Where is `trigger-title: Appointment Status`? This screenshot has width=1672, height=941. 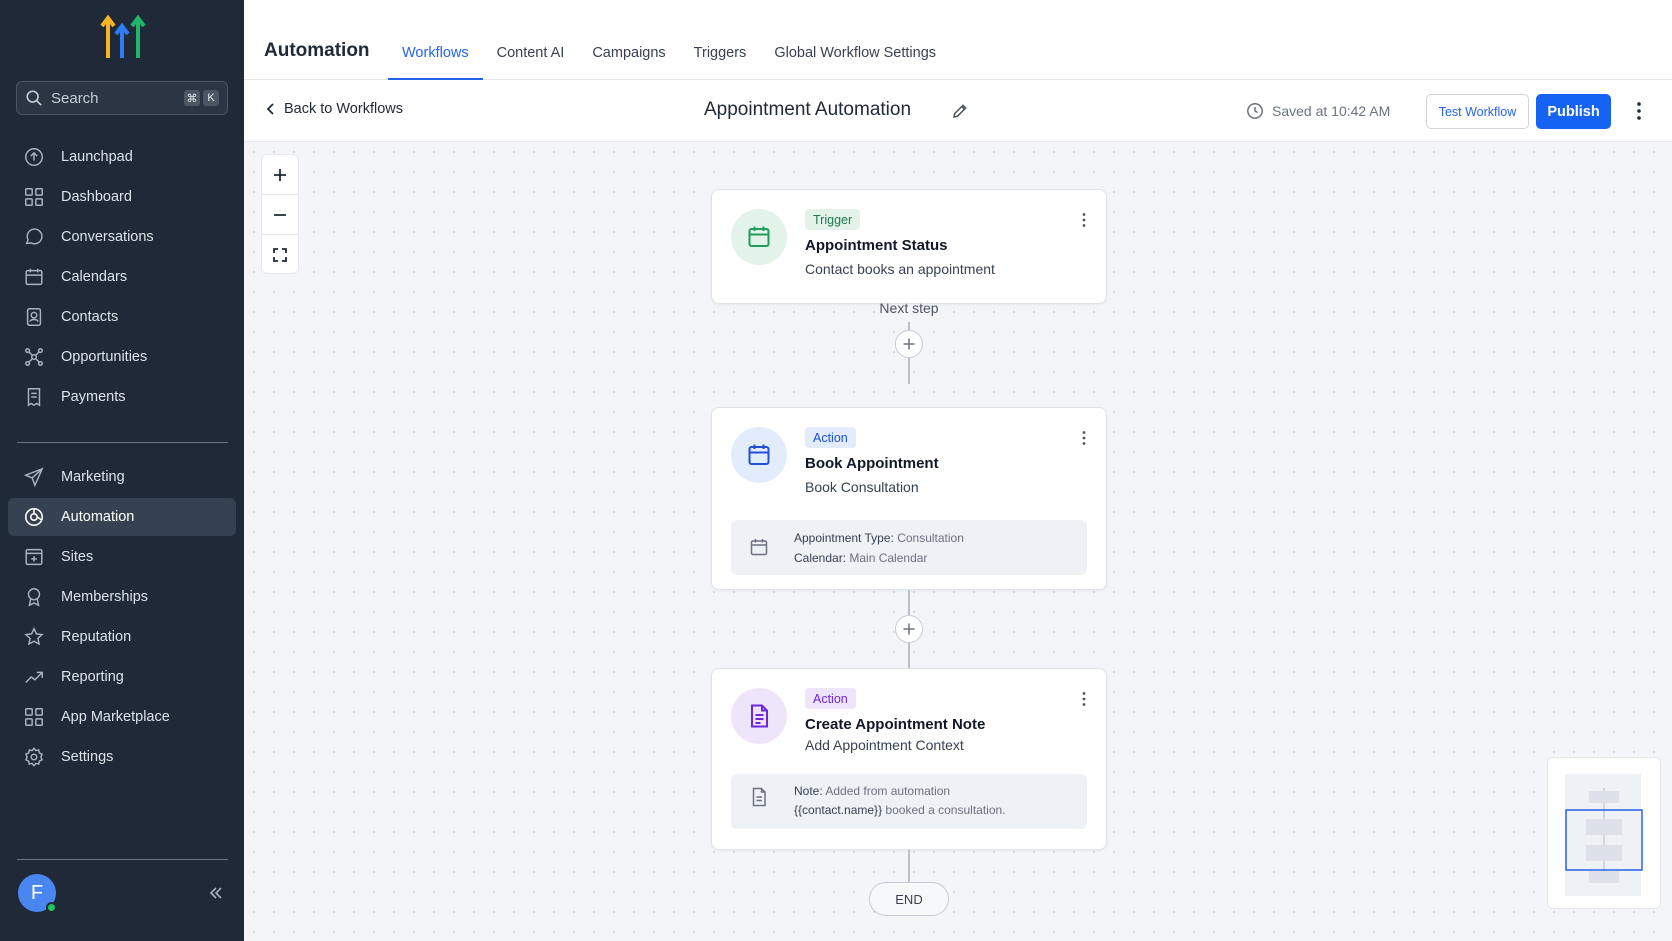
trigger-title: Appointment Status is located at coordinates (876, 245).